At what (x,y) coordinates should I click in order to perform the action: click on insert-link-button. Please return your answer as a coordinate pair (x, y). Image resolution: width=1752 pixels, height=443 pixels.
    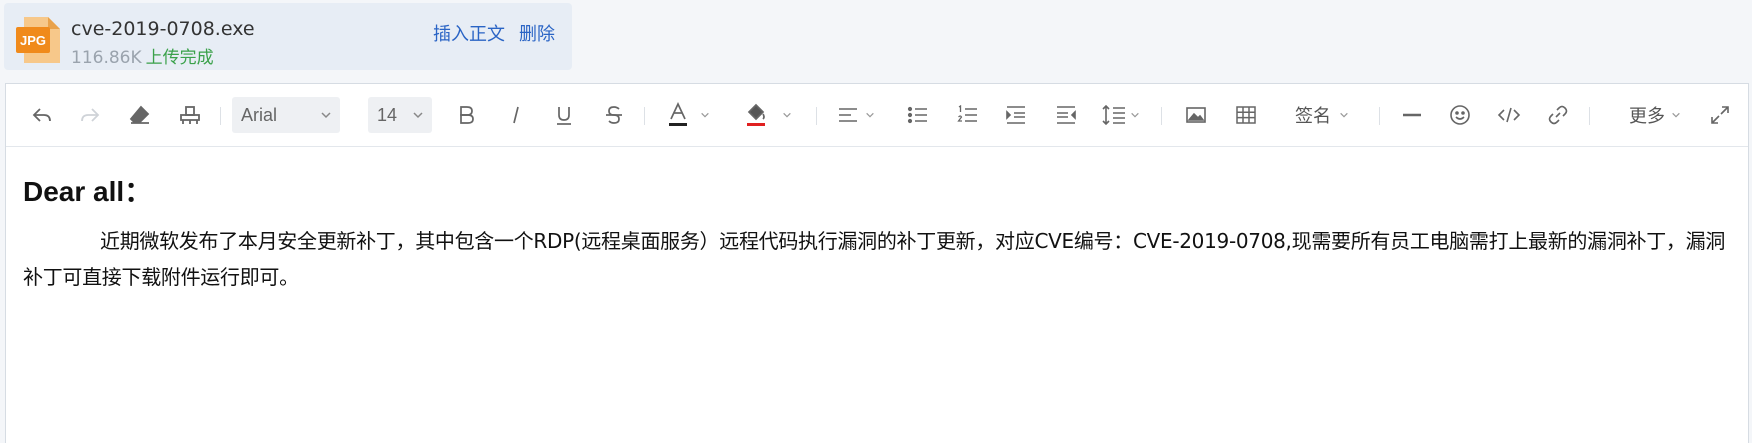
    Looking at the image, I should click on (1558, 115).